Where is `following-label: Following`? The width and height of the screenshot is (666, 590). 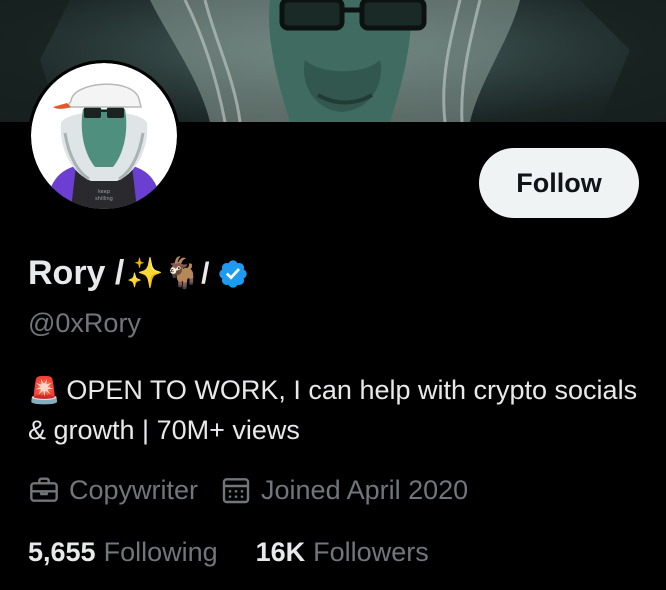 following-label: Following is located at coordinates (160, 552).